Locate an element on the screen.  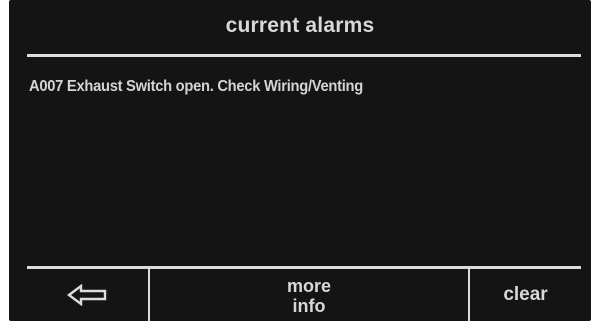
more-info-label-line2: info is located at coordinates (309, 306).